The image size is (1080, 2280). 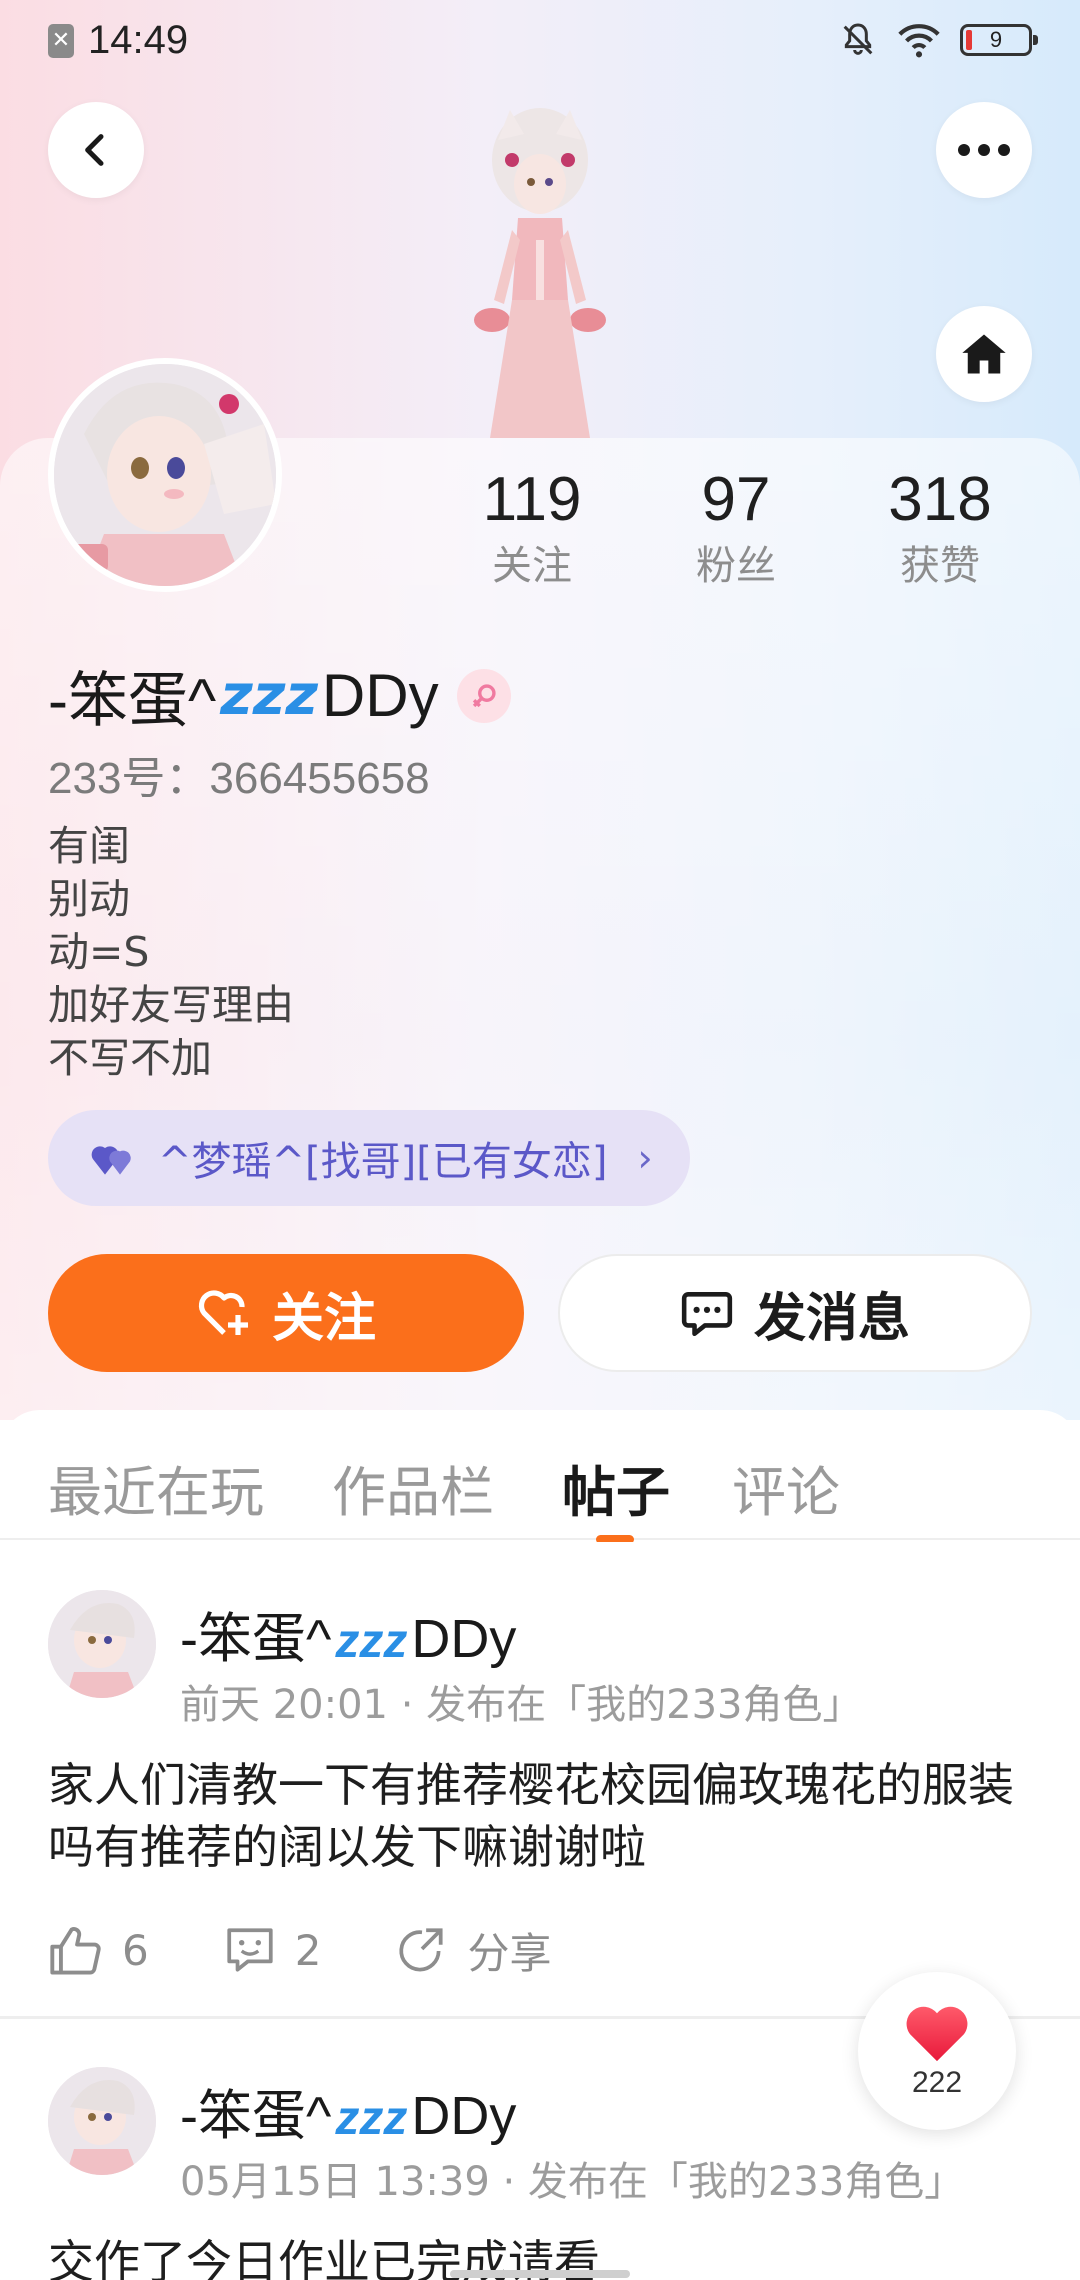 I want to click on more-dots-icon, so click(x=984, y=150).